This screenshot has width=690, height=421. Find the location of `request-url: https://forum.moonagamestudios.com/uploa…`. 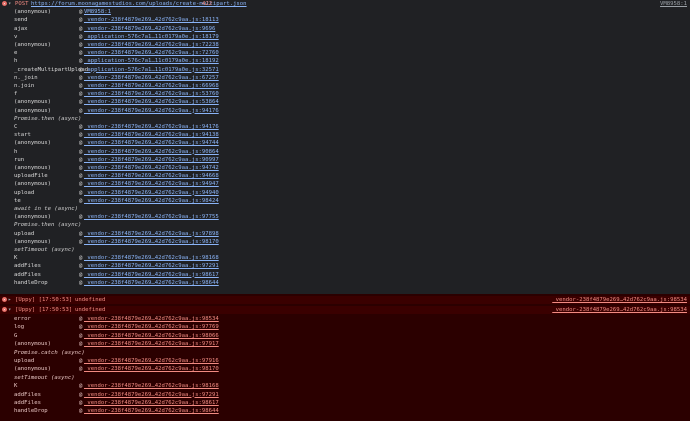

request-url: https://forum.moonagamestudios.com/uploa… is located at coordinates (139, 4).